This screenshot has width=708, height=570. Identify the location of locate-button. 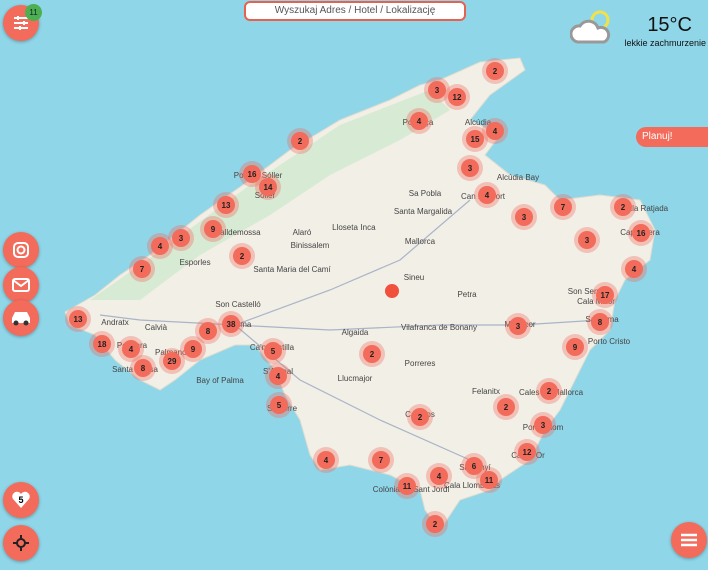
(21, 543).